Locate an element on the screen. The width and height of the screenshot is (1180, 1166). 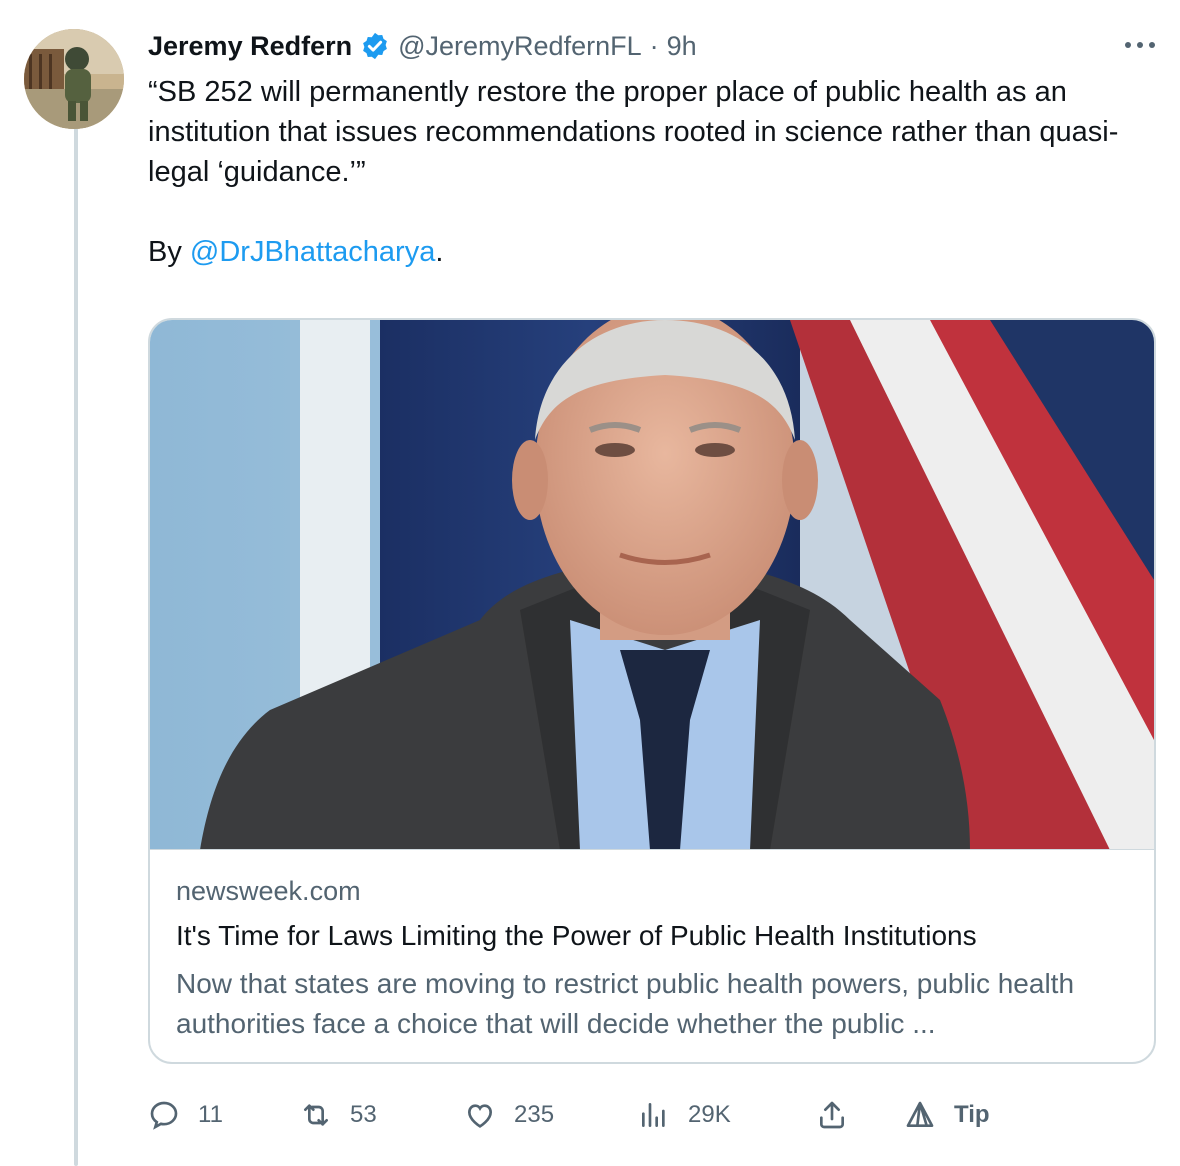
avatar-image is located at coordinates (74, 79).